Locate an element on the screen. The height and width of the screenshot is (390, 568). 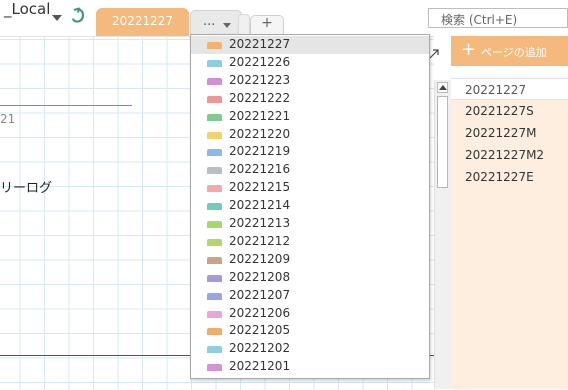
section-menu-label: 20221220 is located at coordinates (260, 133).